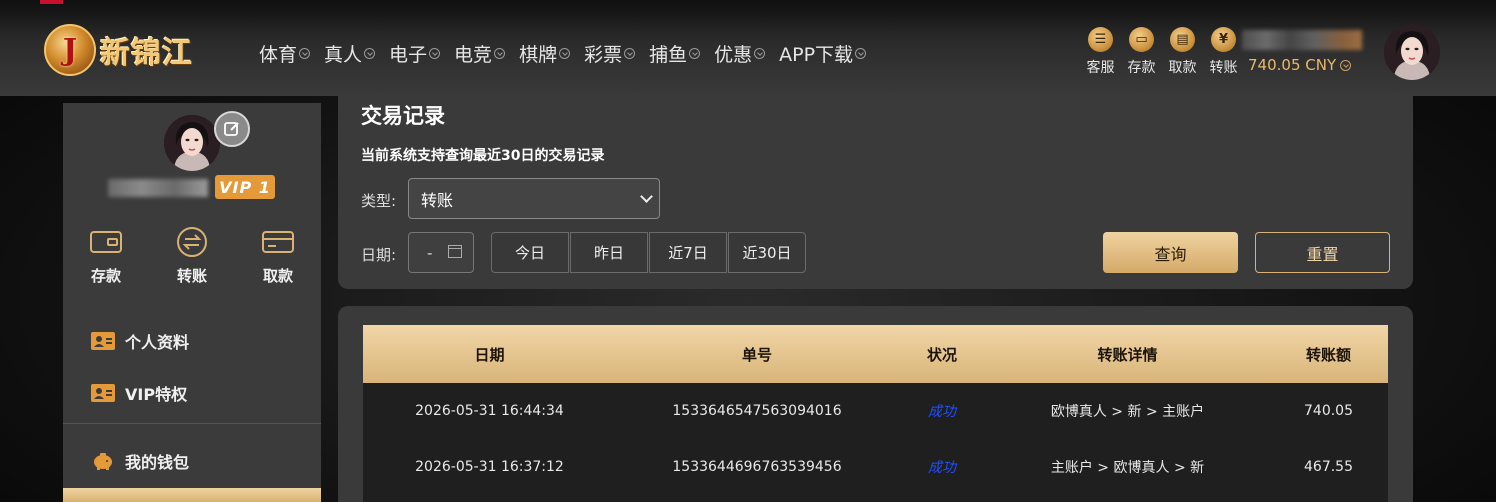  Describe the element at coordinates (437, 200) in the screenshot. I see `type-select-value: 转账` at that location.